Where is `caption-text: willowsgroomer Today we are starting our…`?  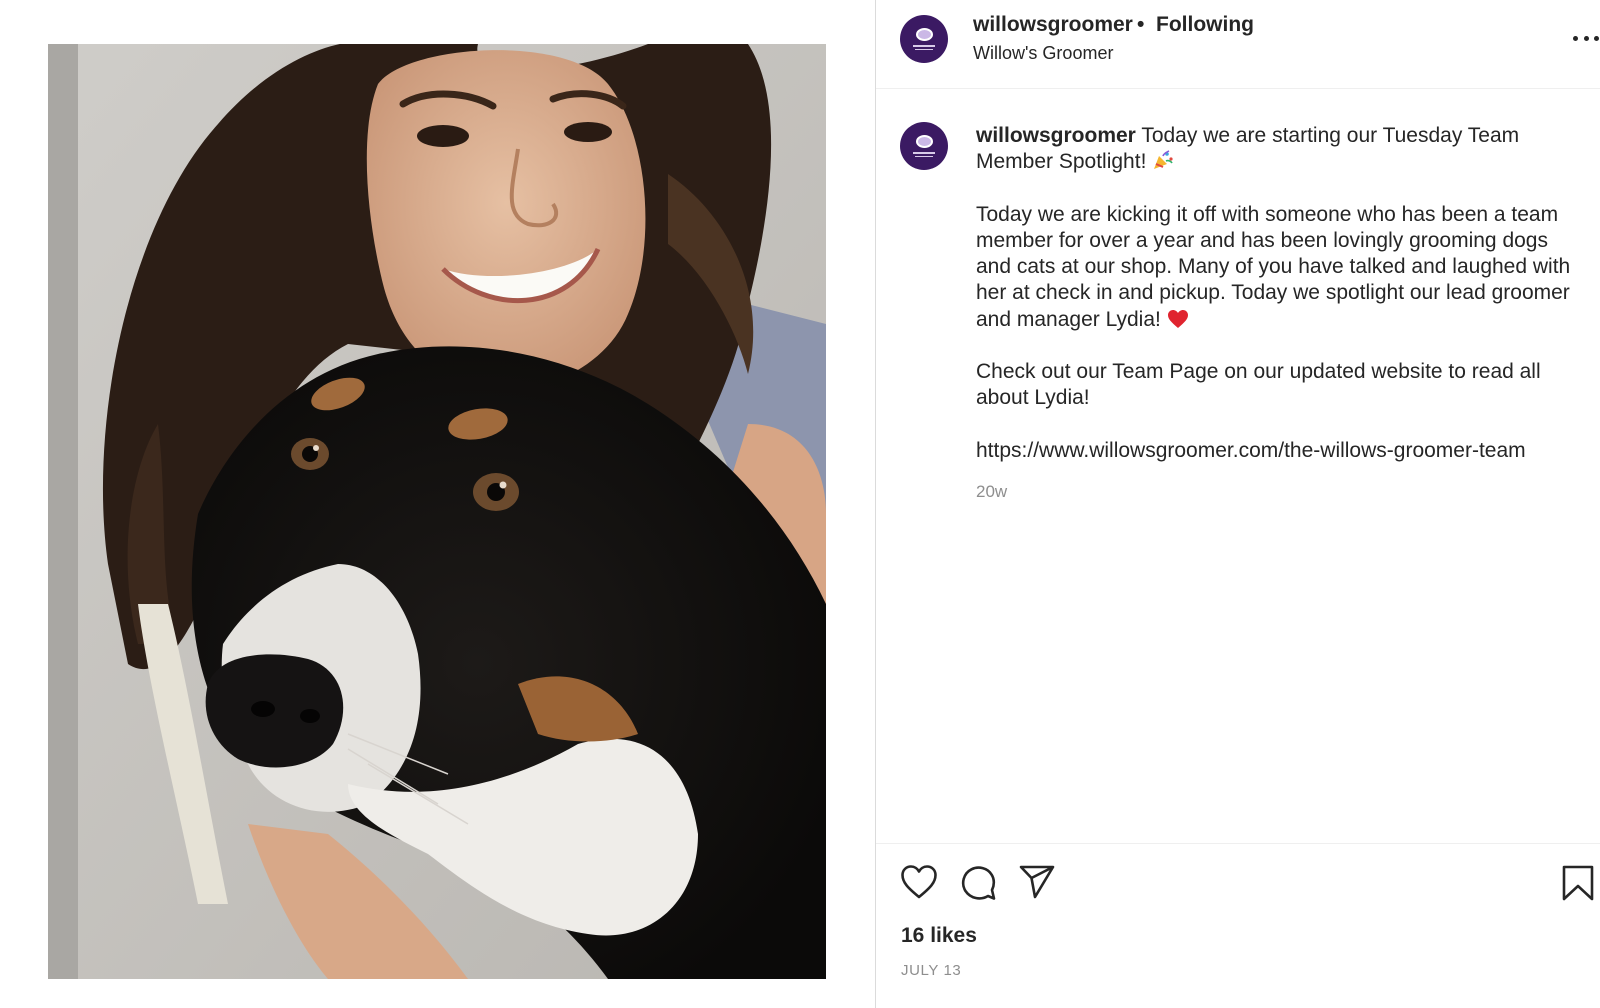 caption-text: willowsgroomer Today we are starting our… is located at coordinates (1281, 306).